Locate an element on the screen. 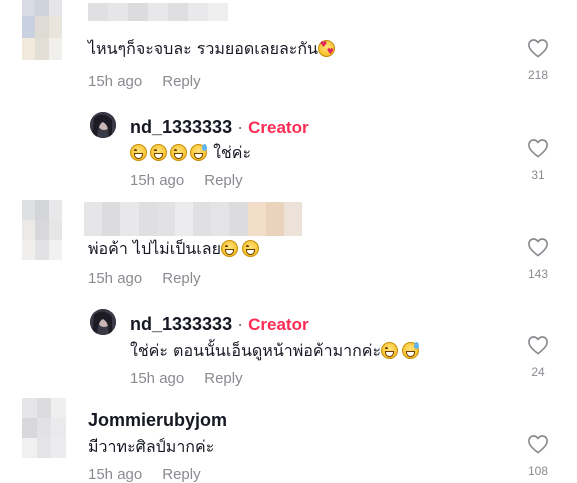 Image resolution: width=577 pixels, height=483 pixels. like-count: 24 is located at coordinates (538, 372).